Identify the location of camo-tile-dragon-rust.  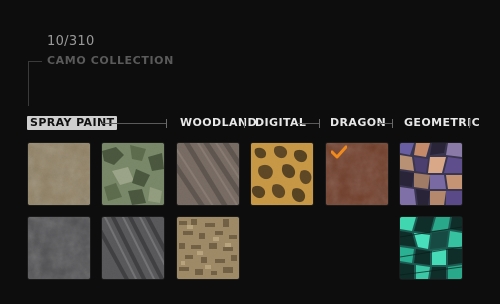
(357, 174).